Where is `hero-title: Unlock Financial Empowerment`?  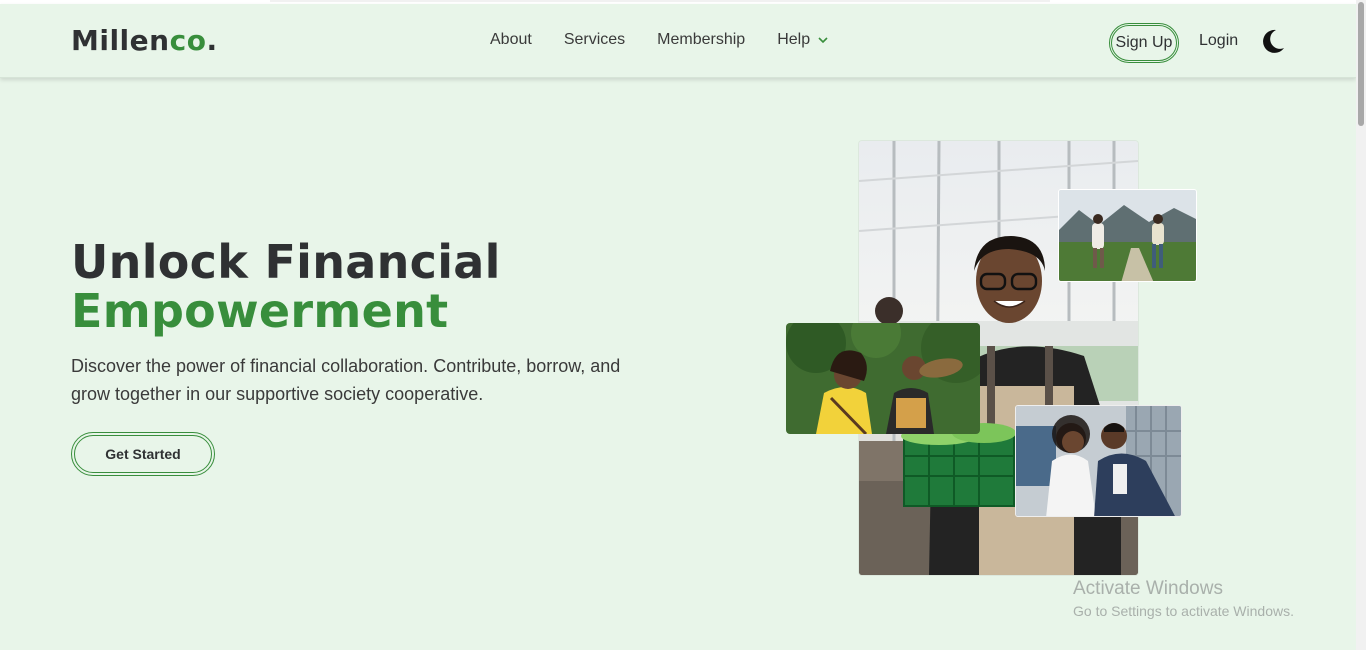 hero-title: Unlock Financial Empowerment is located at coordinates (286, 287).